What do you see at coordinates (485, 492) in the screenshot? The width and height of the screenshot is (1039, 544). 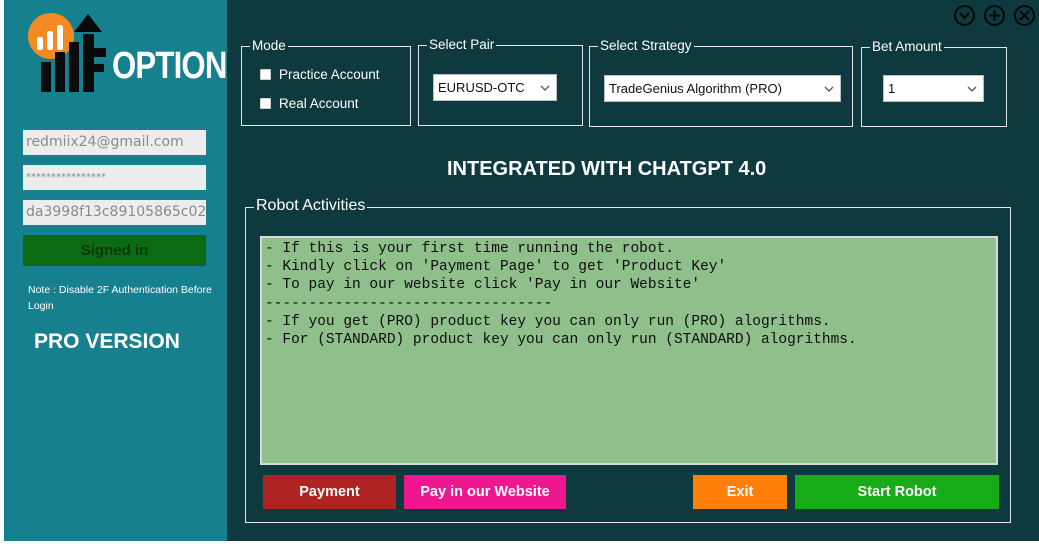 I see `pay-website-button: Pay in our Website` at bounding box center [485, 492].